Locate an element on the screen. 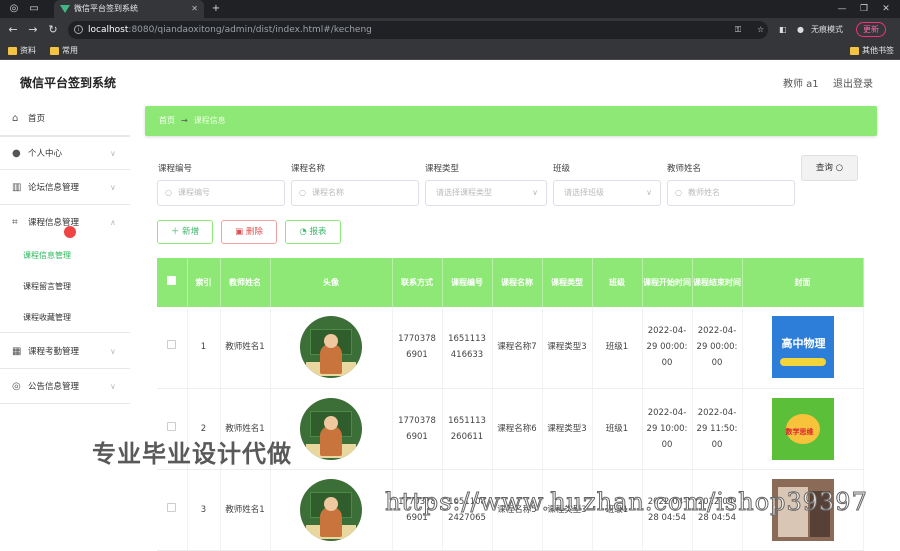 The height and width of the screenshot is (551, 900). side-panel-icon: ◧ is located at coordinates (783, 30).